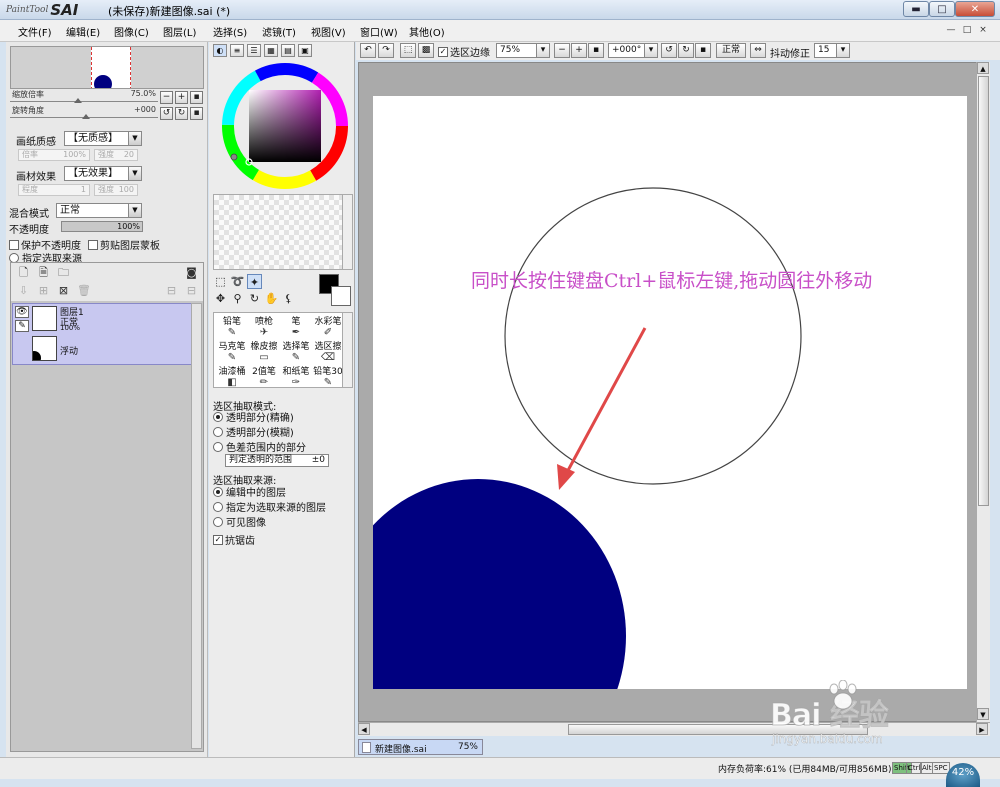  Describe the element at coordinates (131, 31) in the screenshot. I see `menu-image: 图像(C)` at that location.